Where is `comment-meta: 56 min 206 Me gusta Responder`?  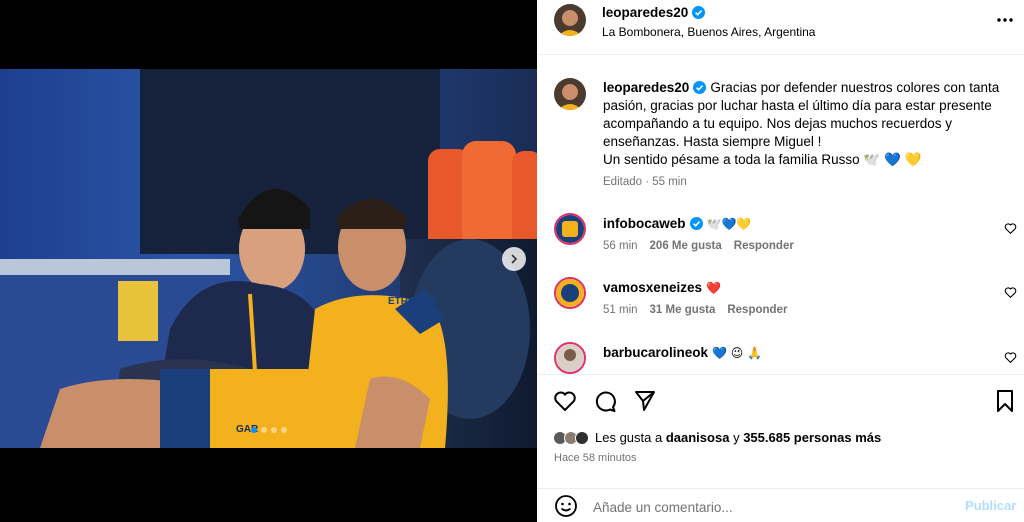
comment-meta: 56 min 206 Me gusta Responder is located at coordinates (698, 246).